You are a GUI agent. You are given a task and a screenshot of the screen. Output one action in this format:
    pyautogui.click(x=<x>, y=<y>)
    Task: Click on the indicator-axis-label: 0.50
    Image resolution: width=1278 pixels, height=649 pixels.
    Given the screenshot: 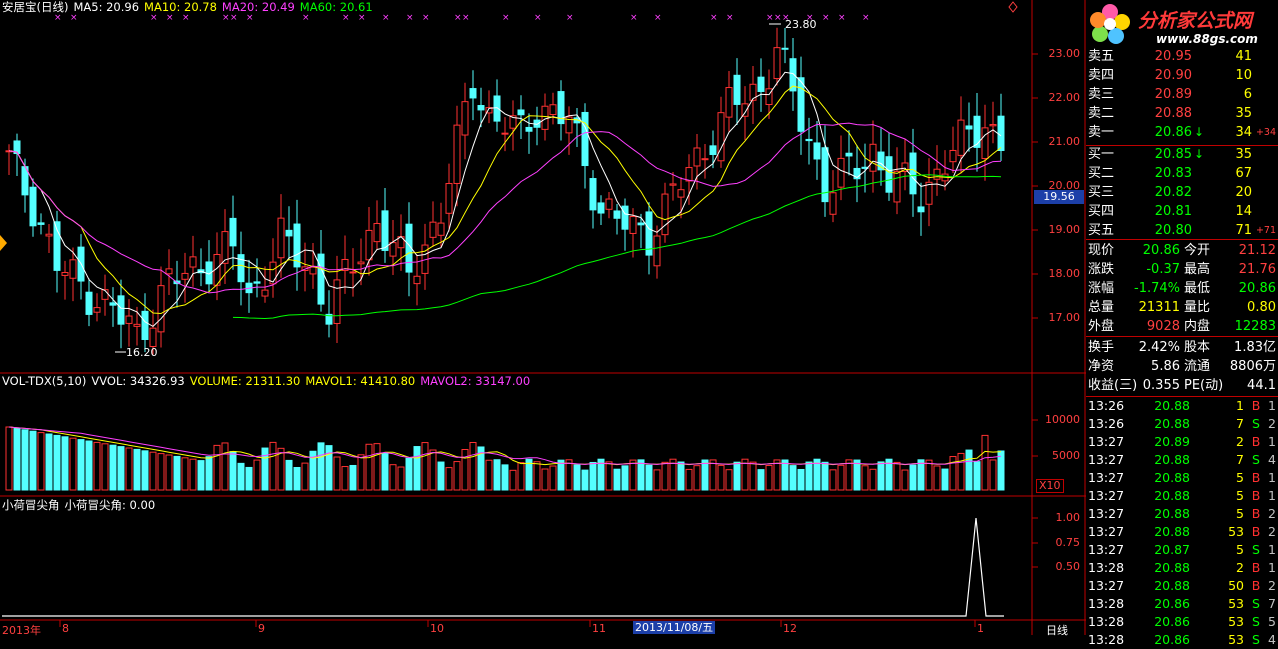 What is the action you would take?
    pyautogui.click(x=1068, y=566)
    